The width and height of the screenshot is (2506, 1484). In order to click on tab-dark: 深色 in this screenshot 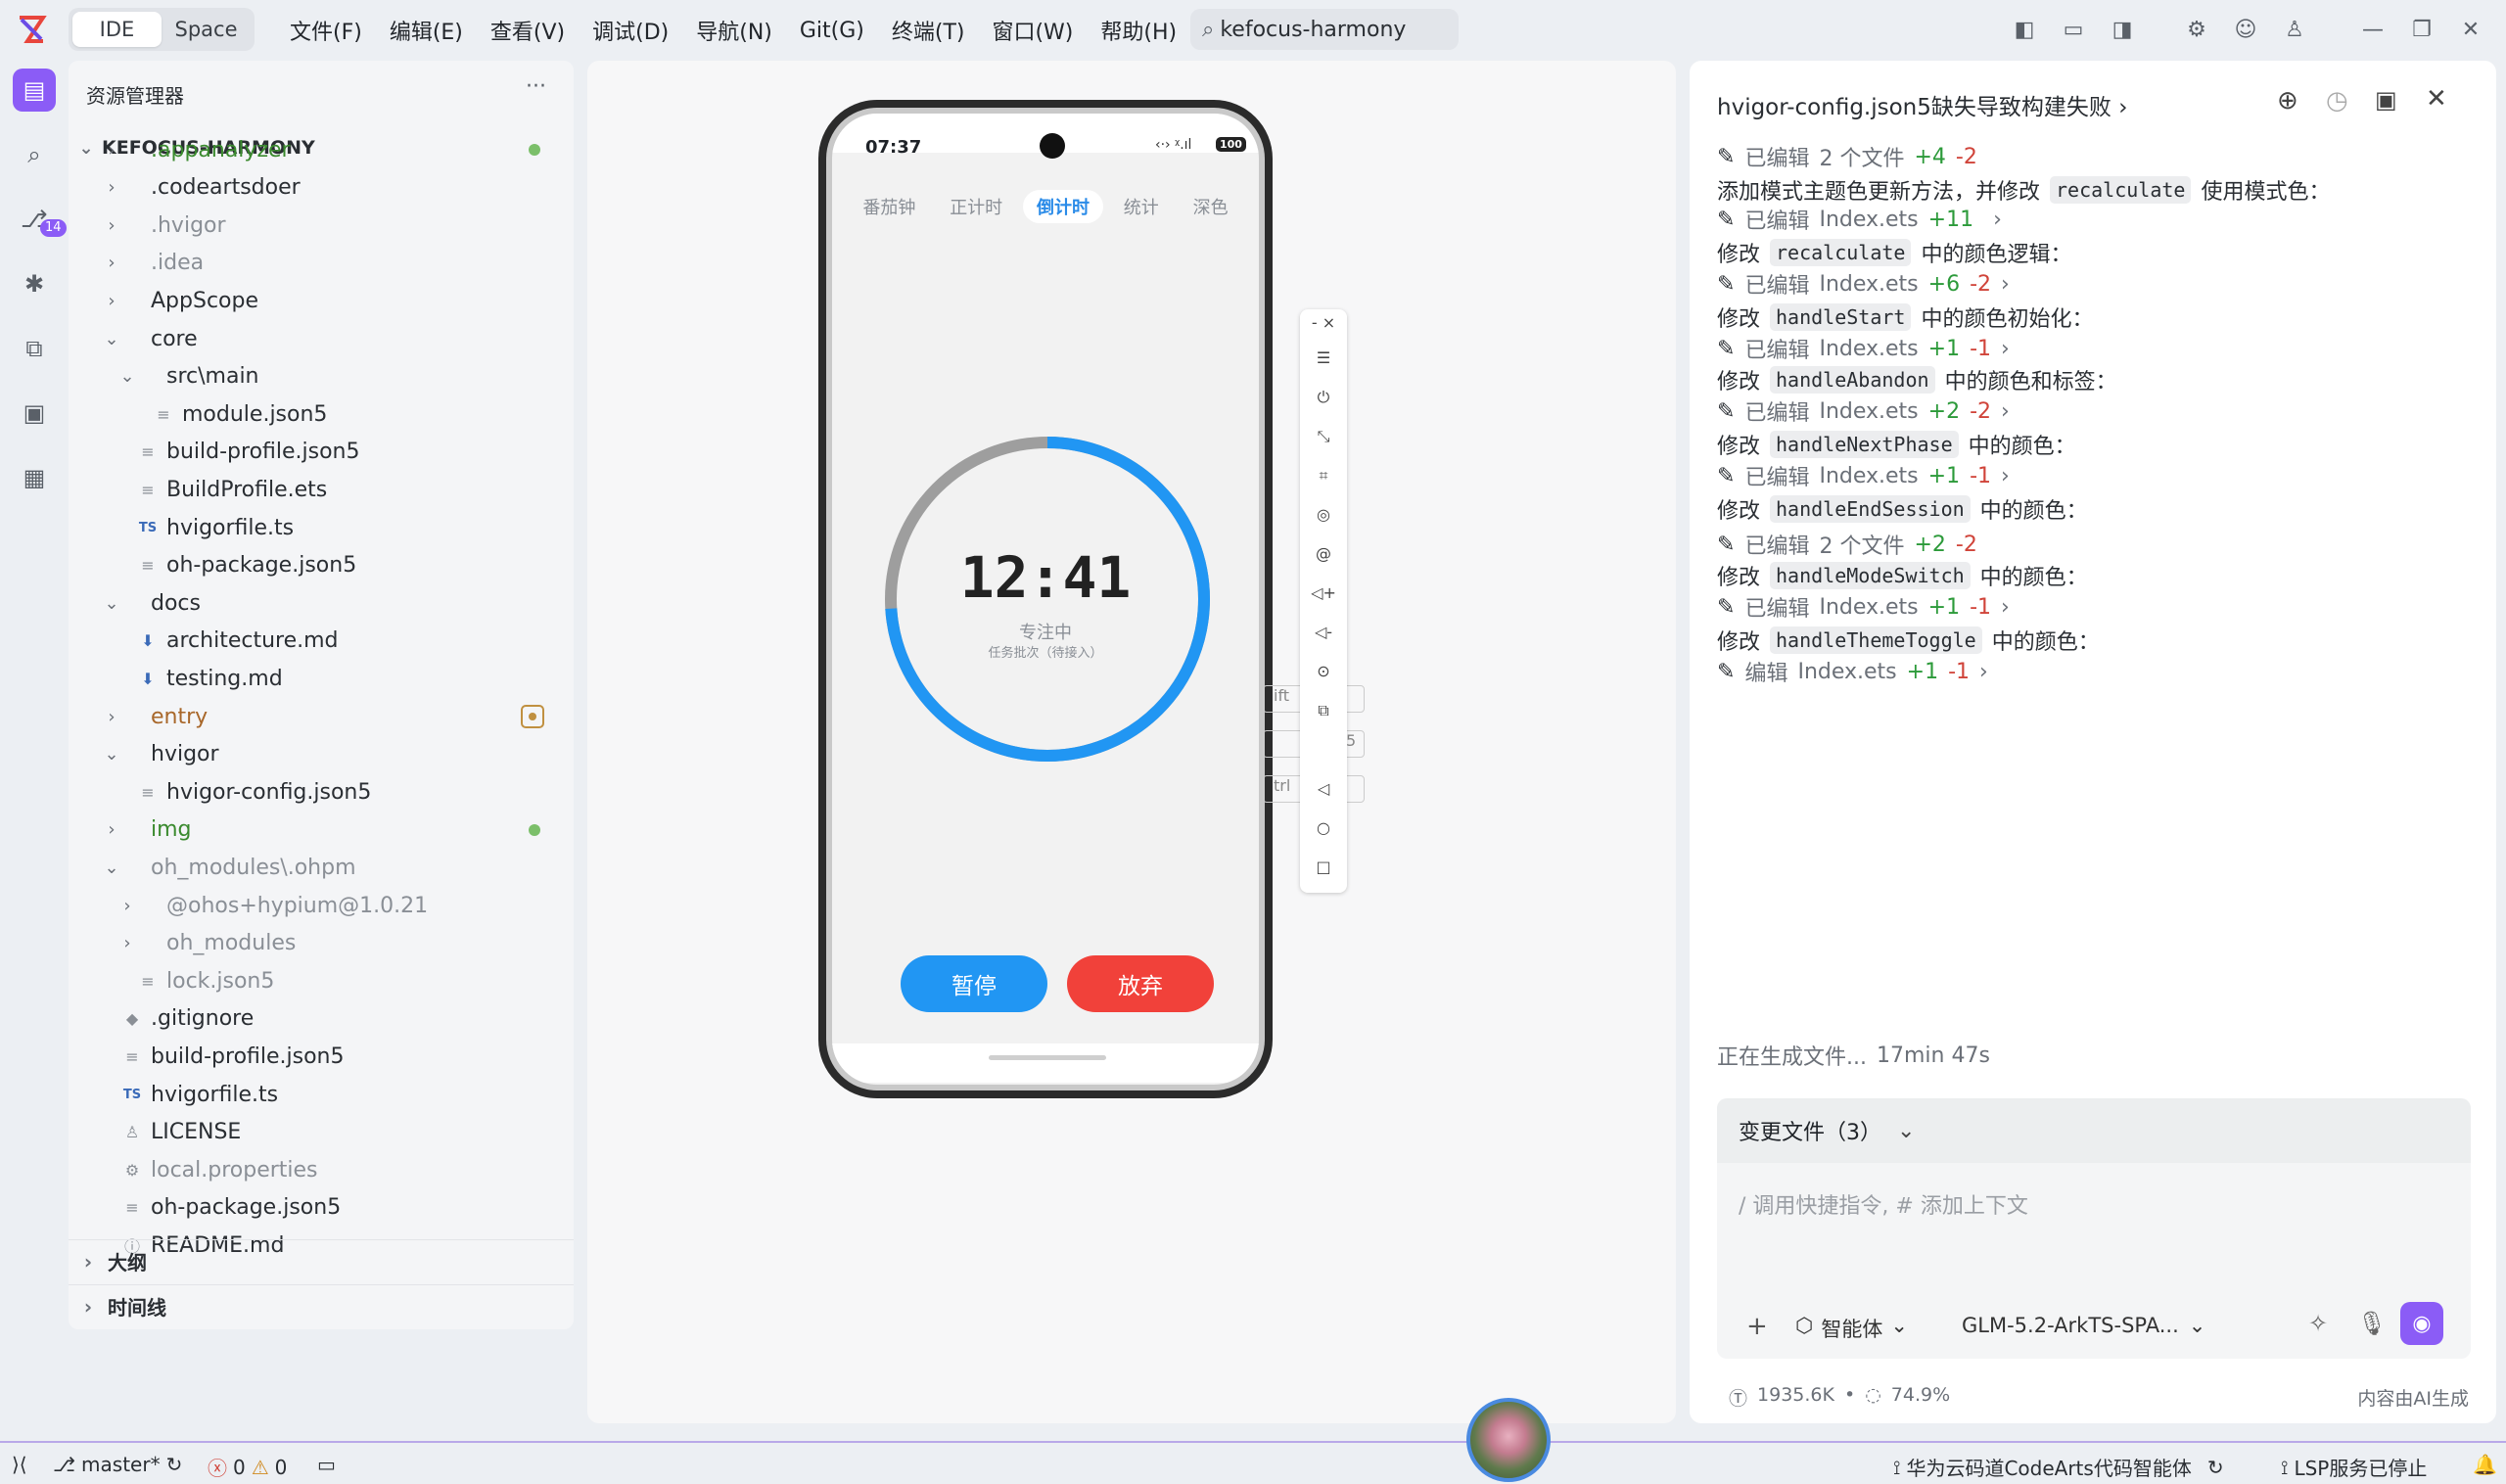, I will do `click(1211, 206)`.